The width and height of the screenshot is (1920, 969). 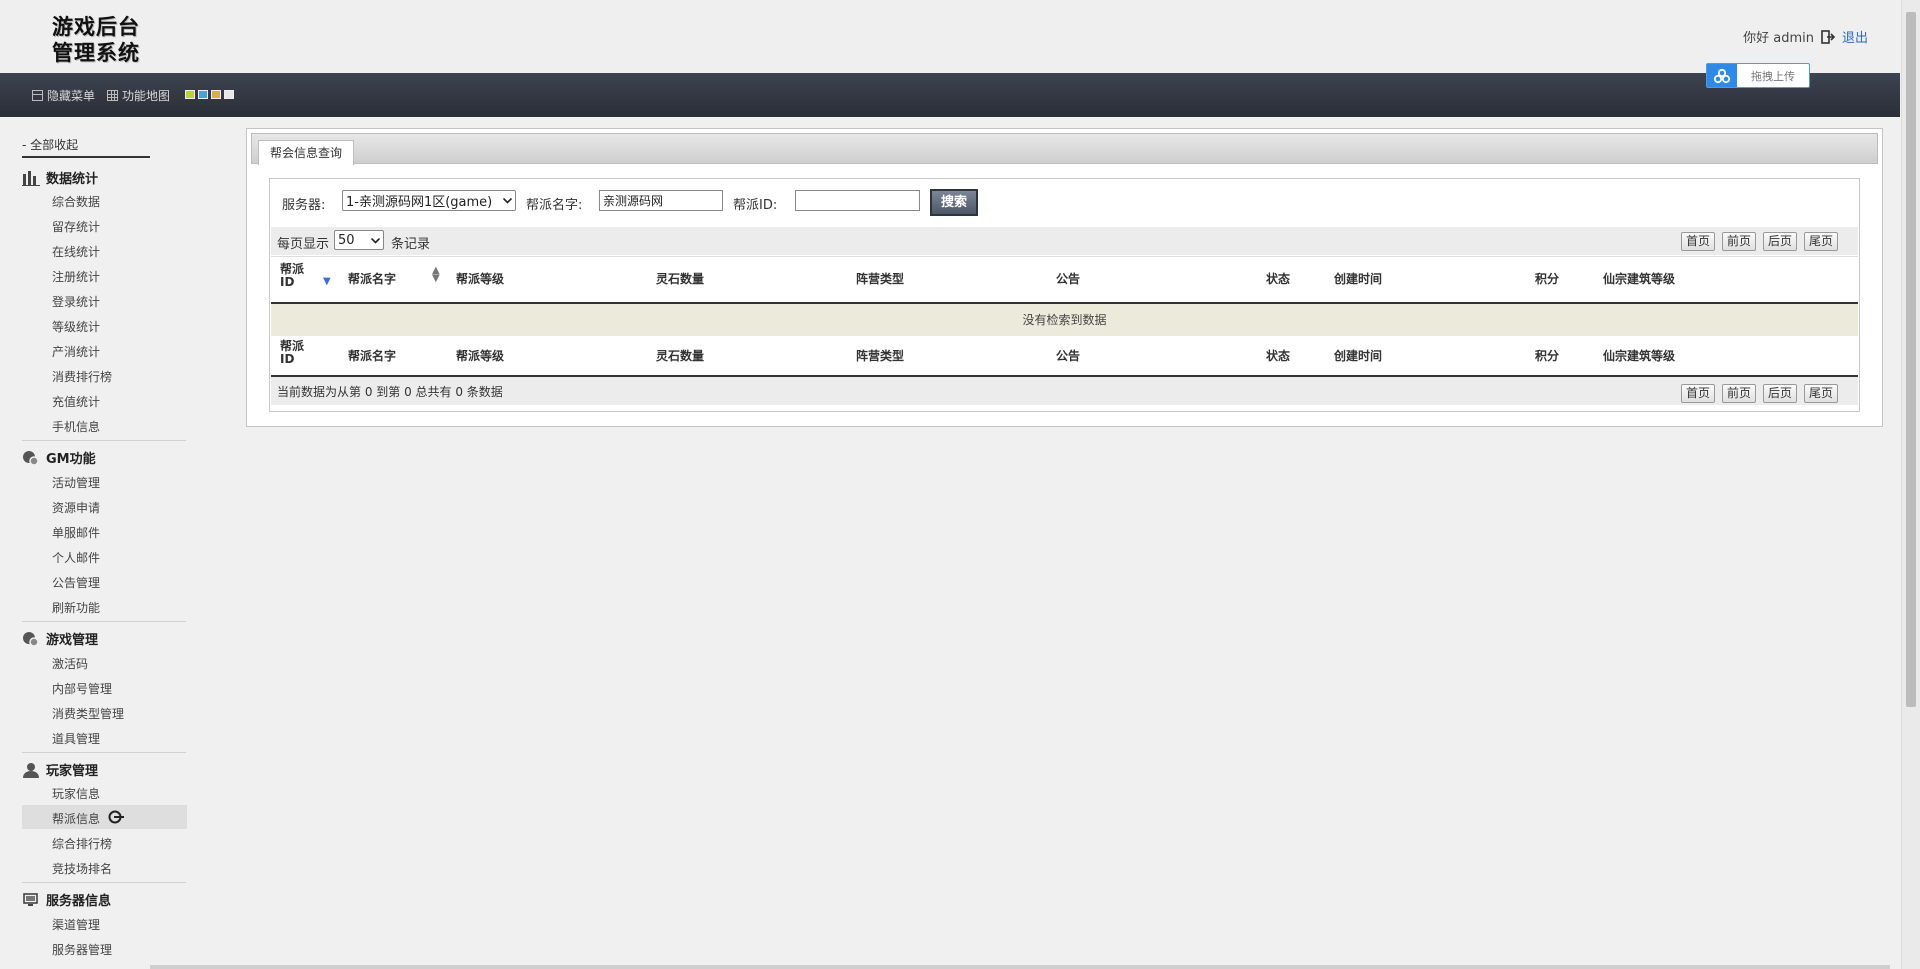 I want to click on server-select-value: 1-亲测源码网1区(game), so click(x=419, y=202).